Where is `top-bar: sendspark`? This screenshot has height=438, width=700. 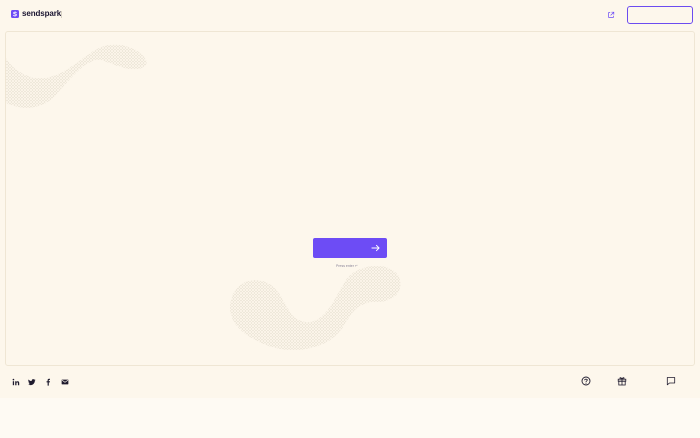
top-bar: sendspark is located at coordinates (350, 15).